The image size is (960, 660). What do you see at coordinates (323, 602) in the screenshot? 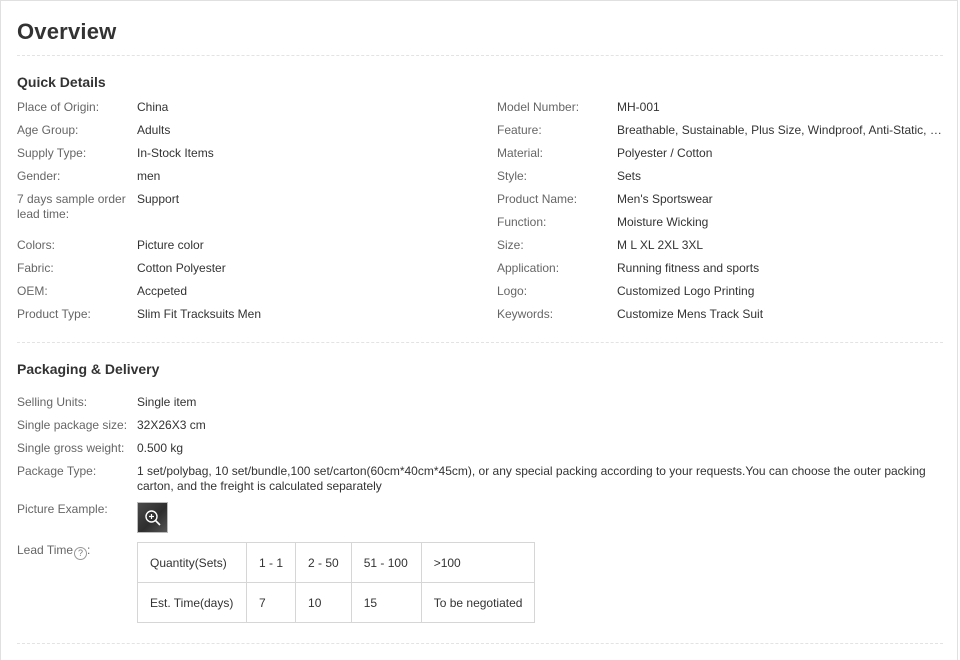
I see `table-cell: 10` at bounding box center [323, 602].